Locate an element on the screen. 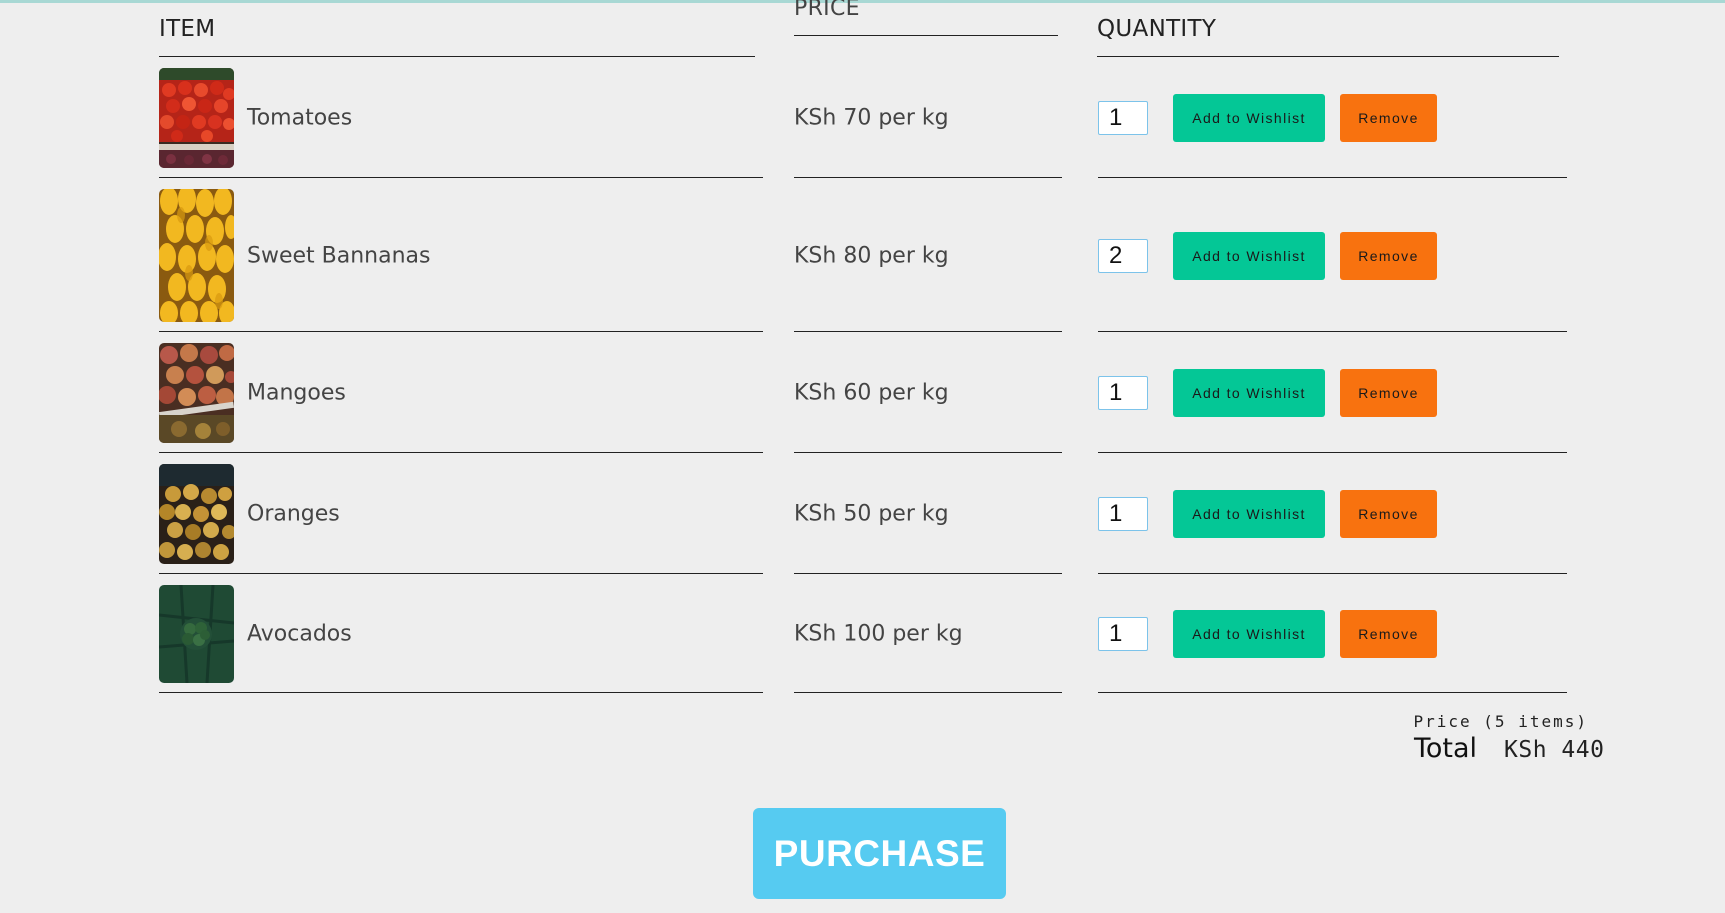  item-name: Oranges is located at coordinates (293, 514).